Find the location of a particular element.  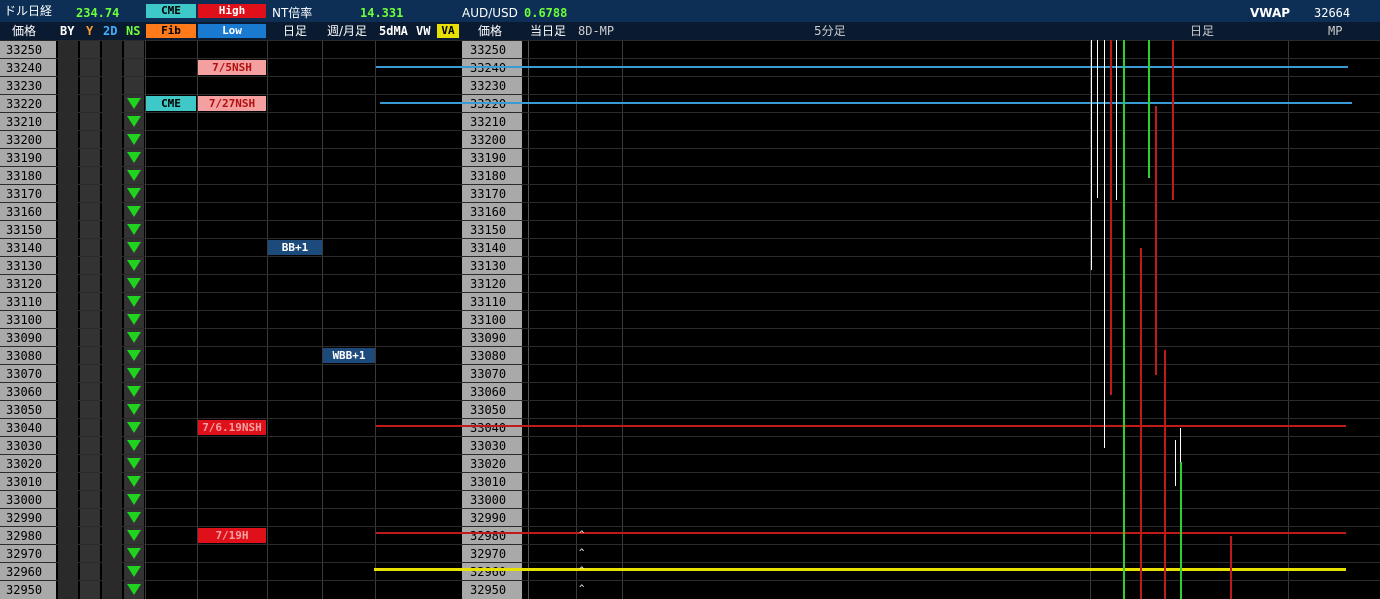

price-cell: 33020 is located at coordinates (24, 464).